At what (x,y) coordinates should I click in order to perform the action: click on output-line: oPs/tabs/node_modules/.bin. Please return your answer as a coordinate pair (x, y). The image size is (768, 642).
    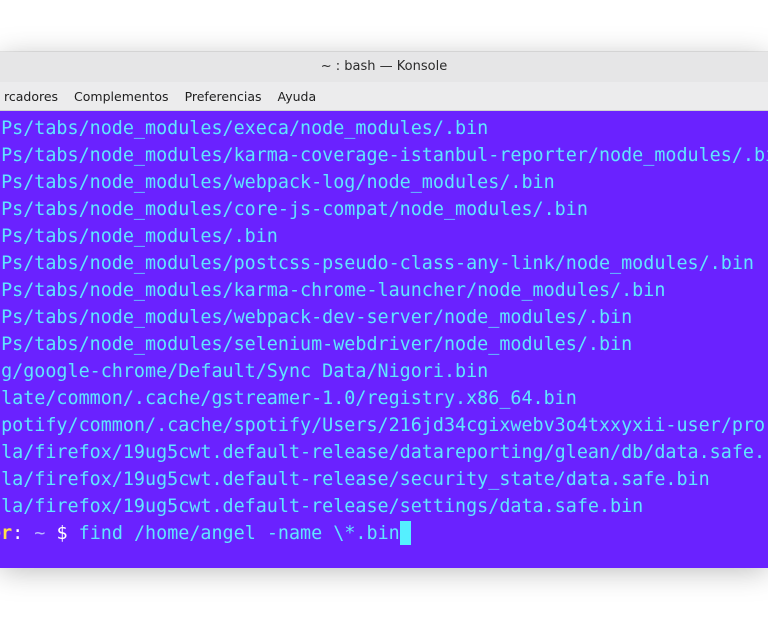
    Looking at the image, I should click on (139, 236).